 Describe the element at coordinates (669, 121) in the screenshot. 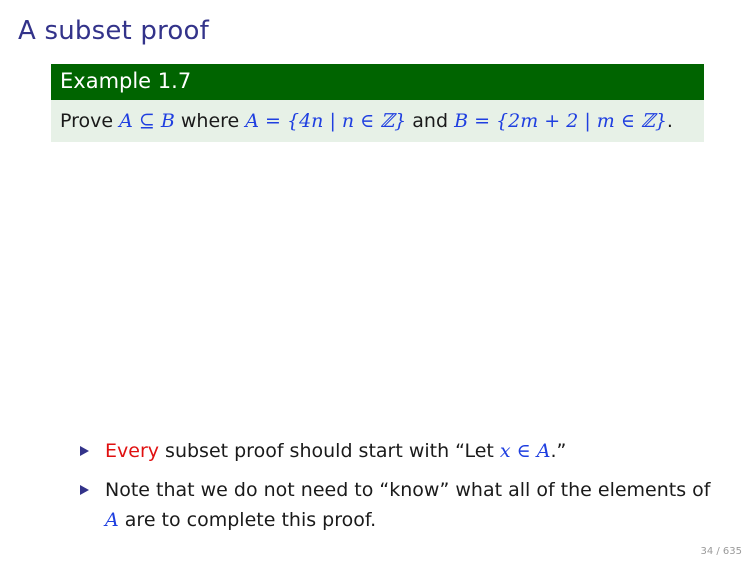

I see `period: .` at that location.